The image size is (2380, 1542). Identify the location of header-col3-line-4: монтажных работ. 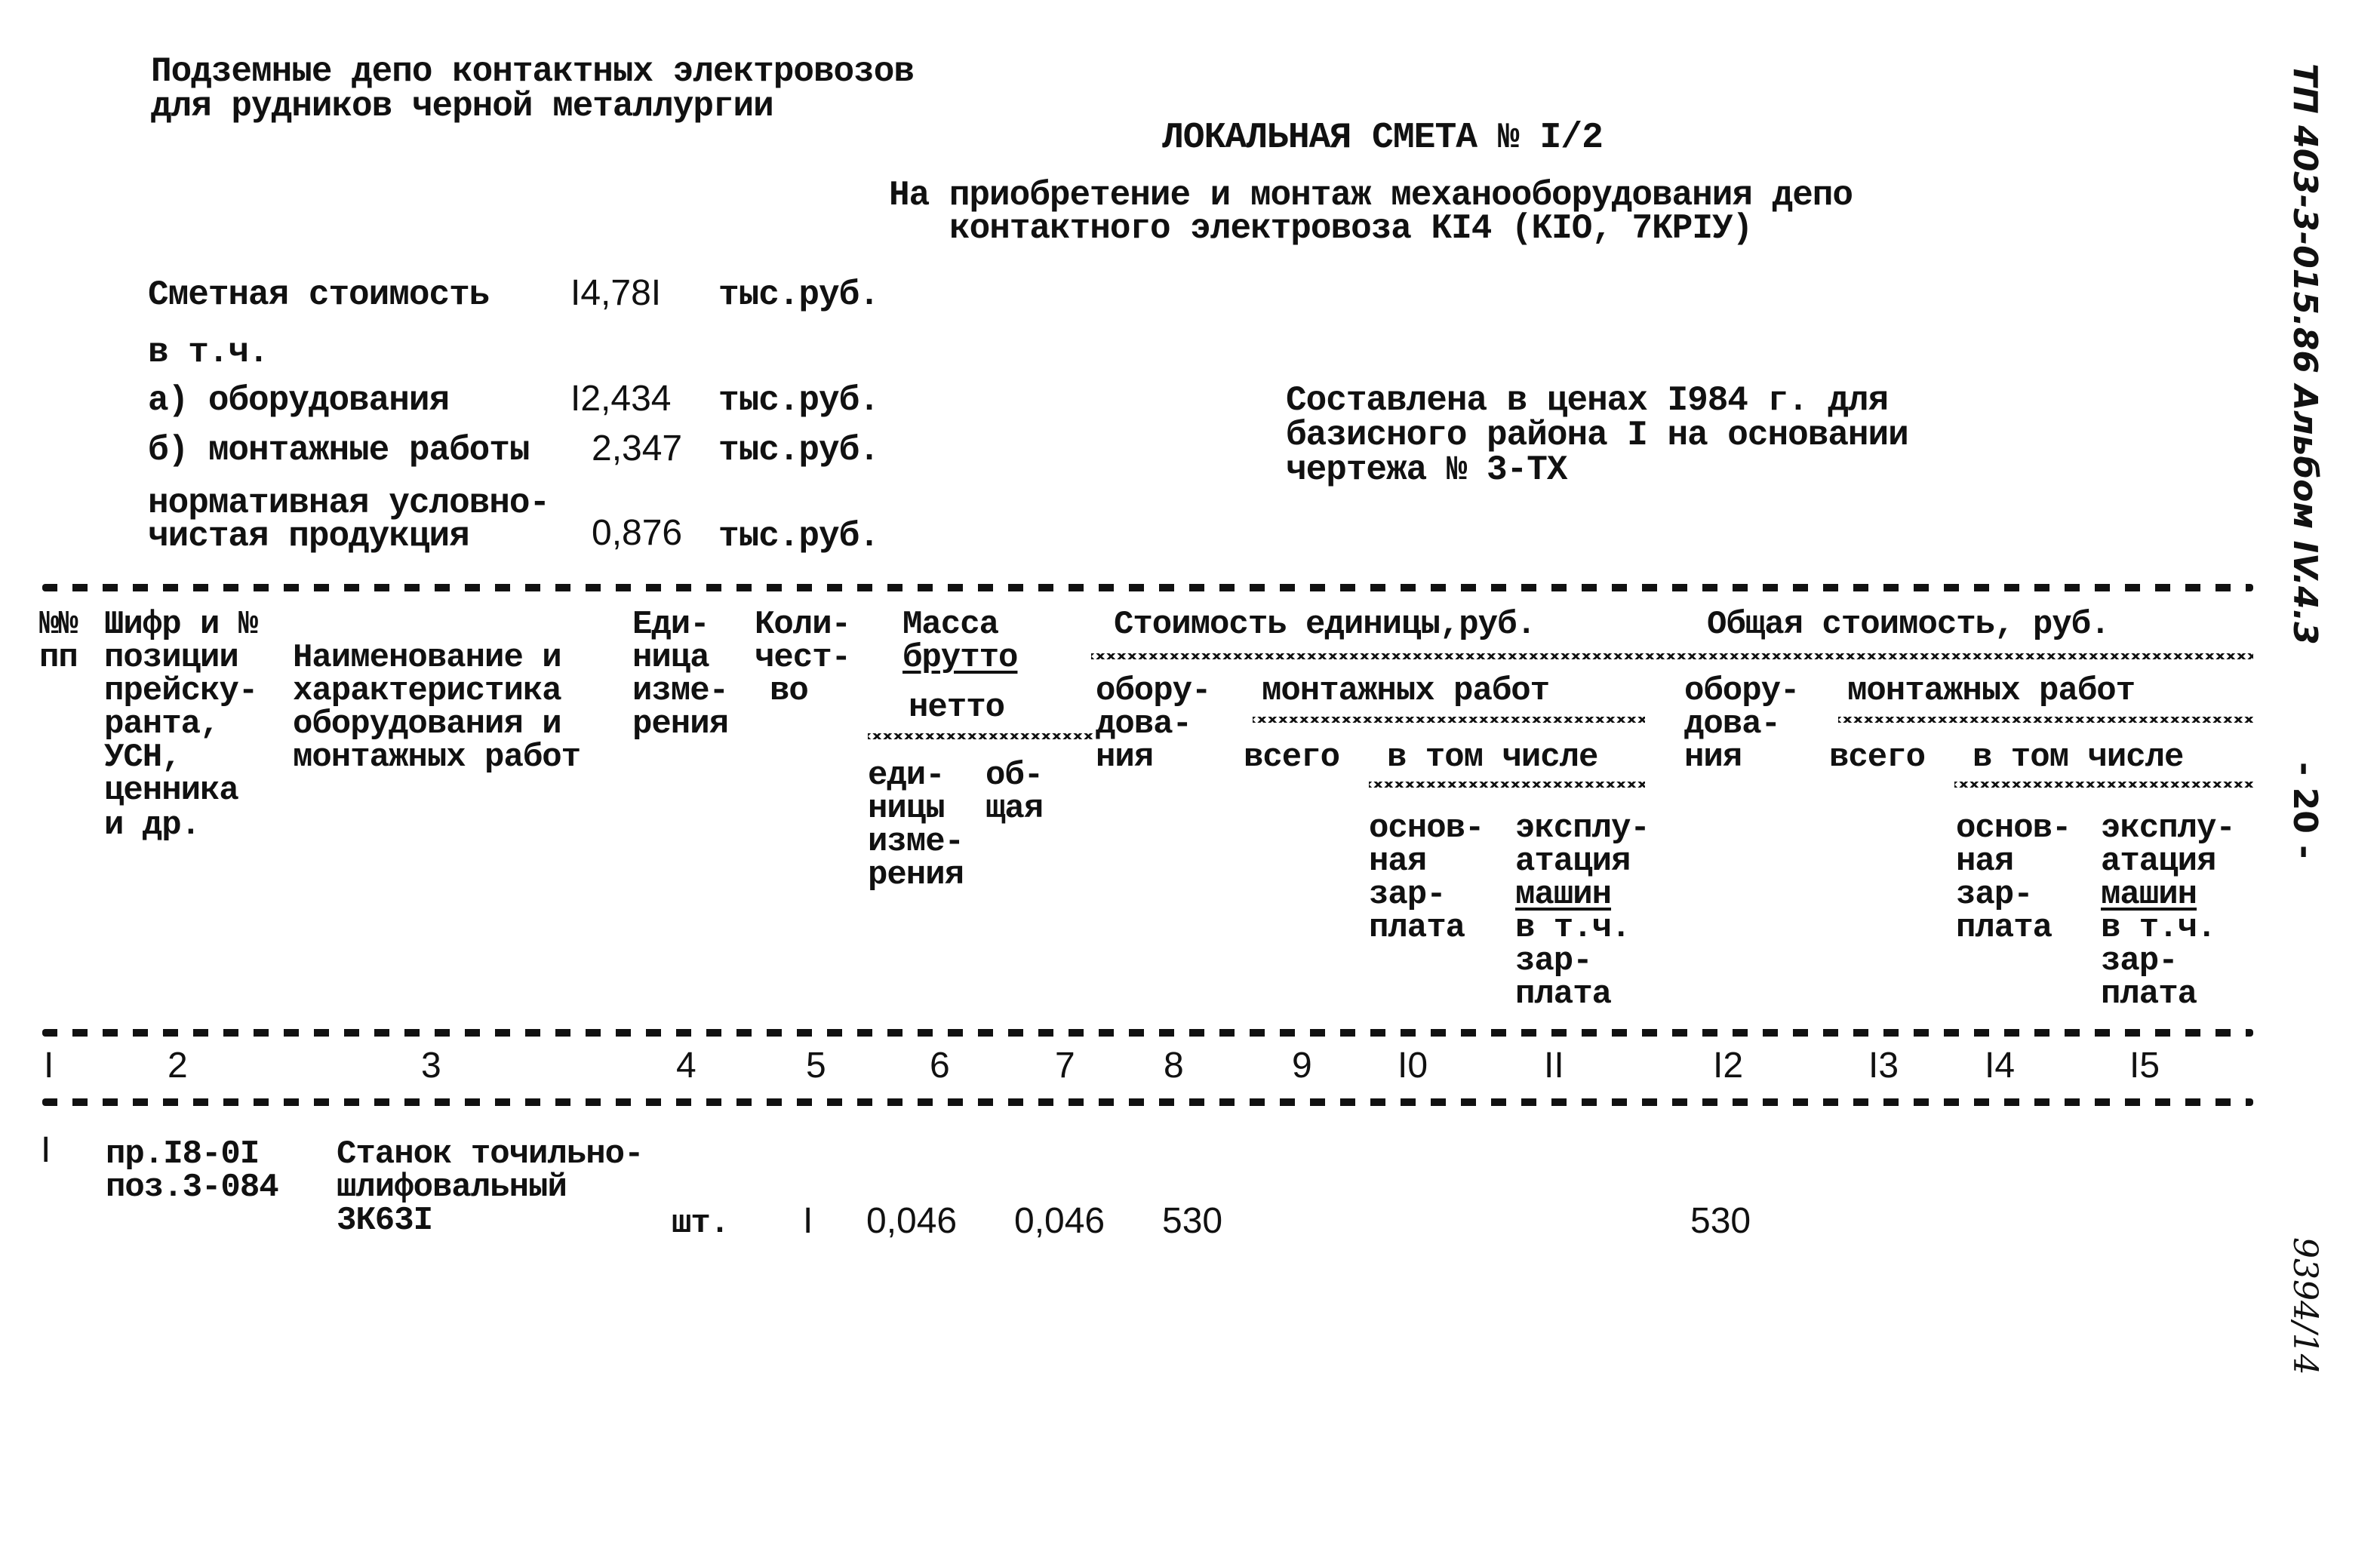
(437, 757).